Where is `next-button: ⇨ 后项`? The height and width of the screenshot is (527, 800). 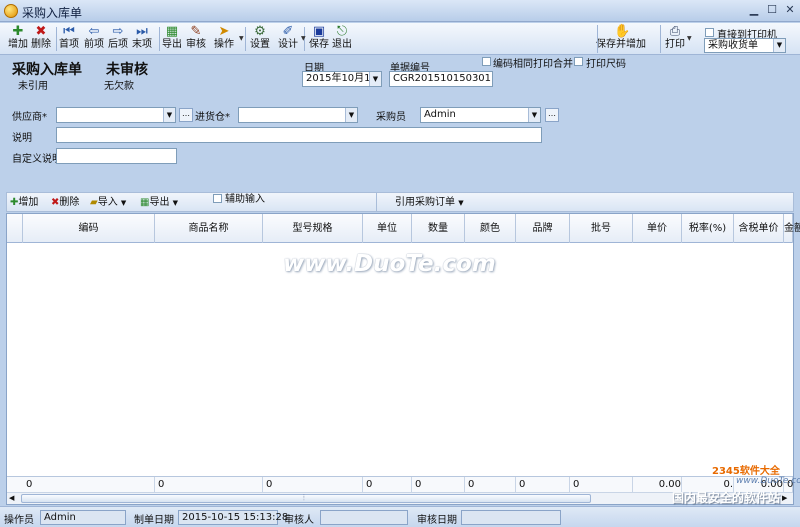 next-button: ⇨ 后项 is located at coordinates (118, 39).